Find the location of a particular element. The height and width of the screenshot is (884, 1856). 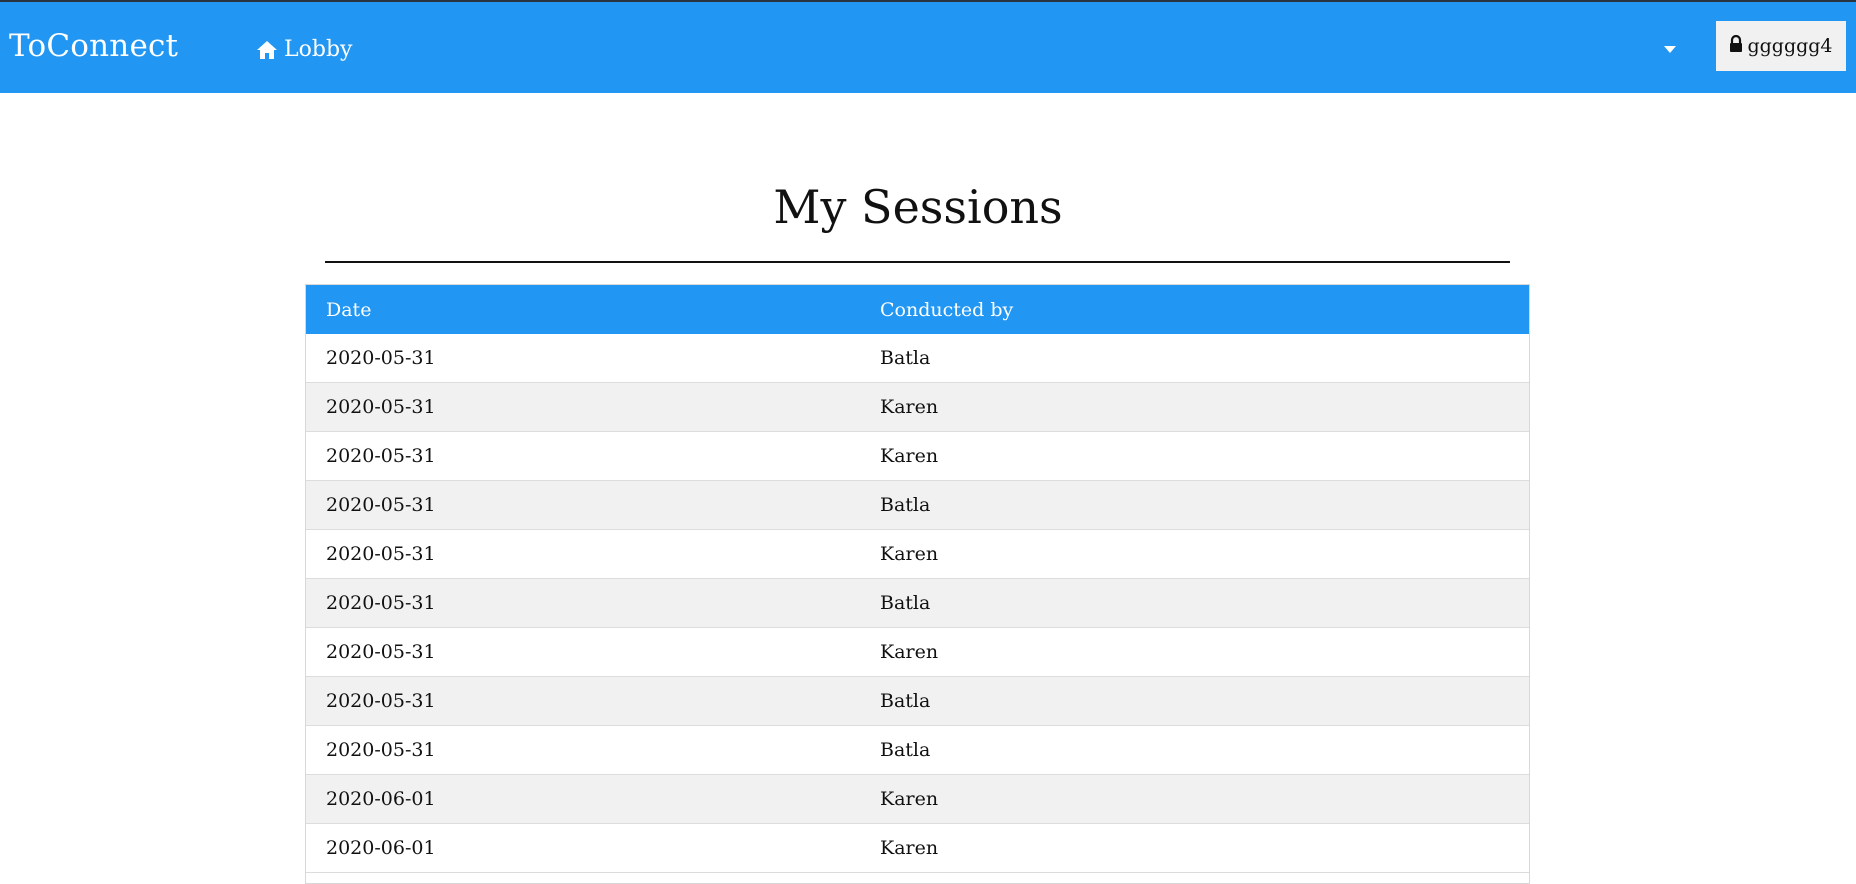

column-header-date: Date is located at coordinates (583, 309).